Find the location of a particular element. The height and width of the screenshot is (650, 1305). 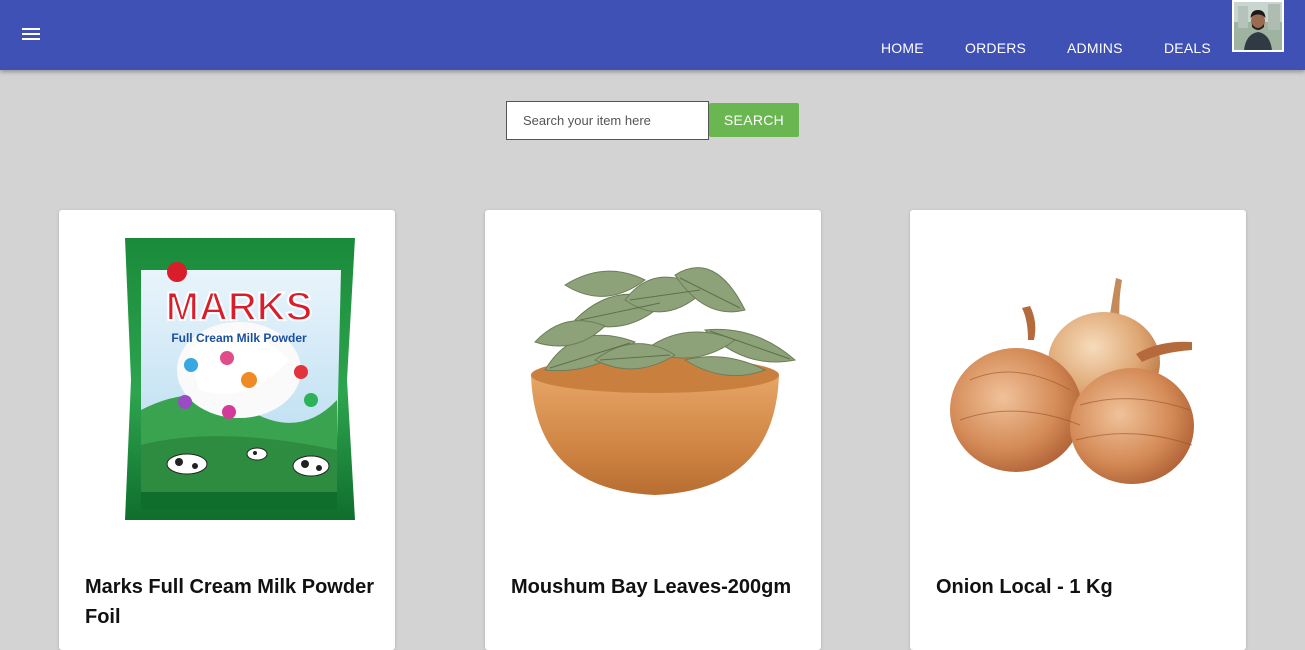

product-image-onions is located at coordinates (1078, 404).